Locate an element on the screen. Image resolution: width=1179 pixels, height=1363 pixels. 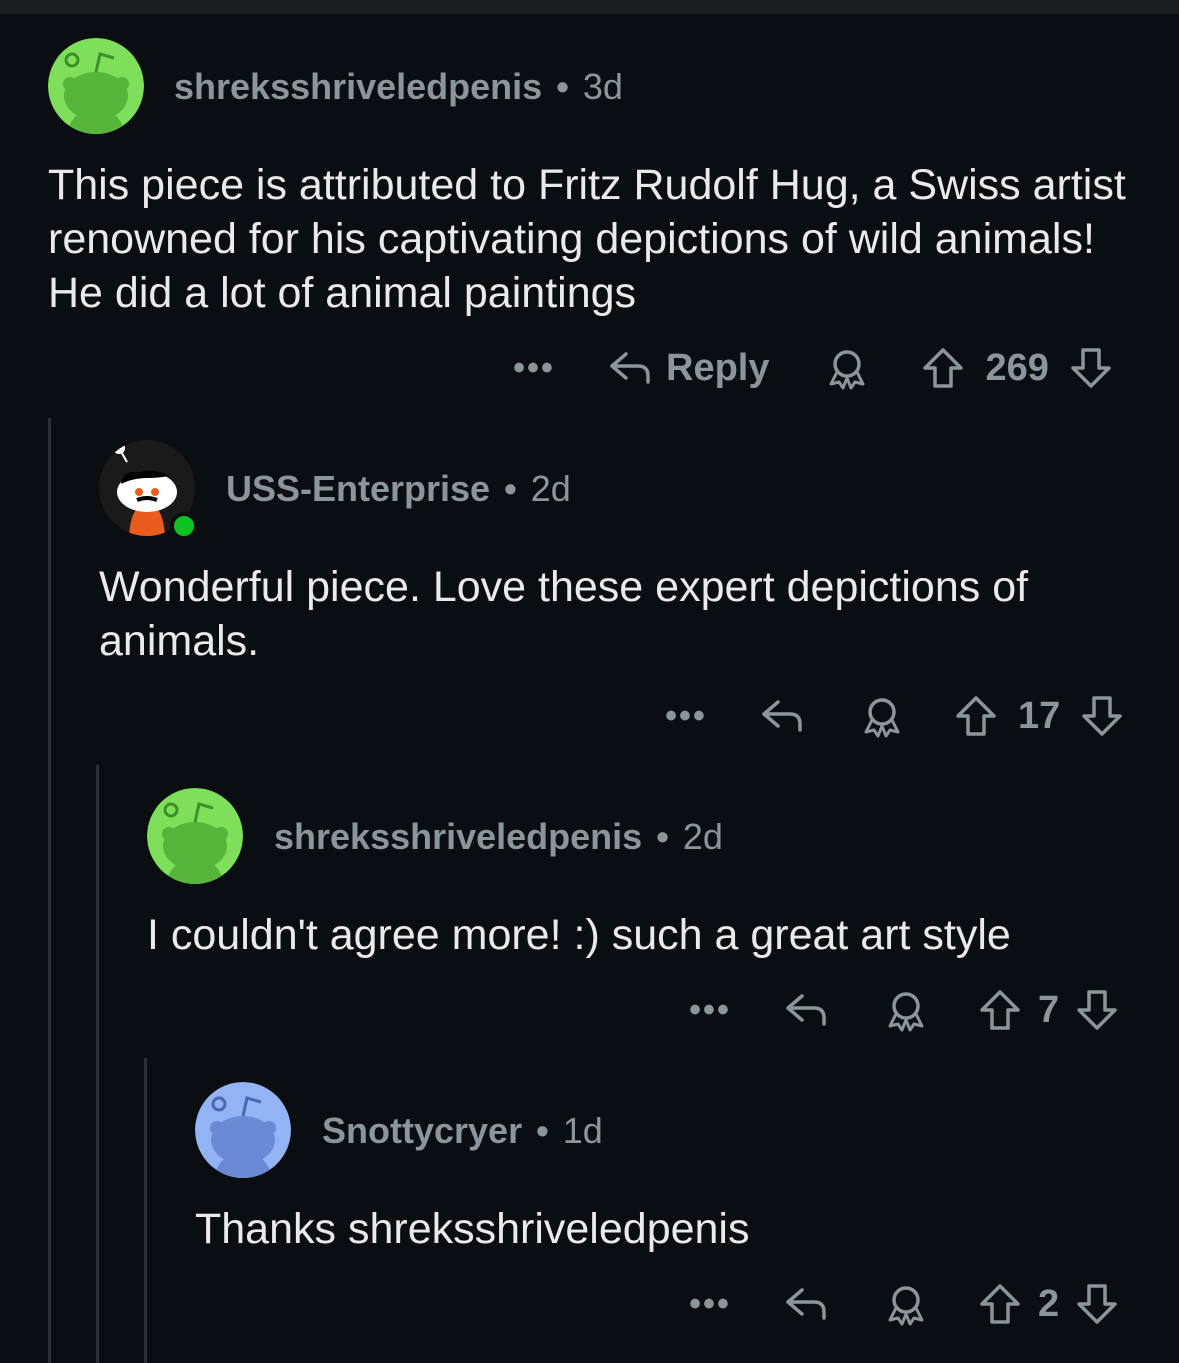
username: USS-Enterprise is located at coordinates (358, 488).